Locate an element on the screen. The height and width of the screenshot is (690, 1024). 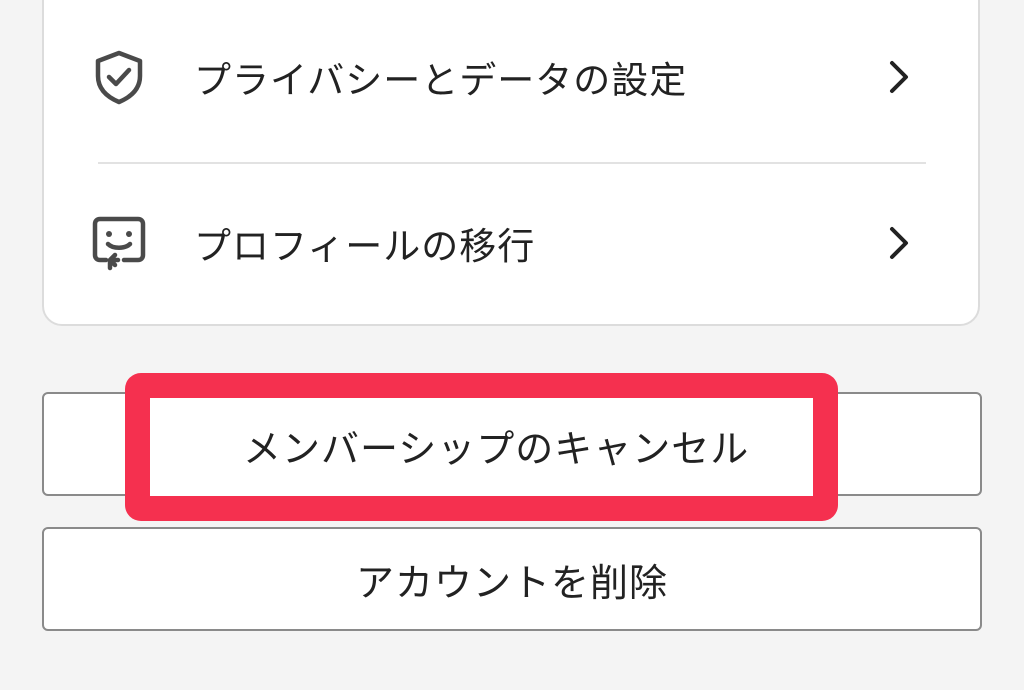
cancel-membership-label: メンバーシップのキャンセル is located at coordinates (496, 445).